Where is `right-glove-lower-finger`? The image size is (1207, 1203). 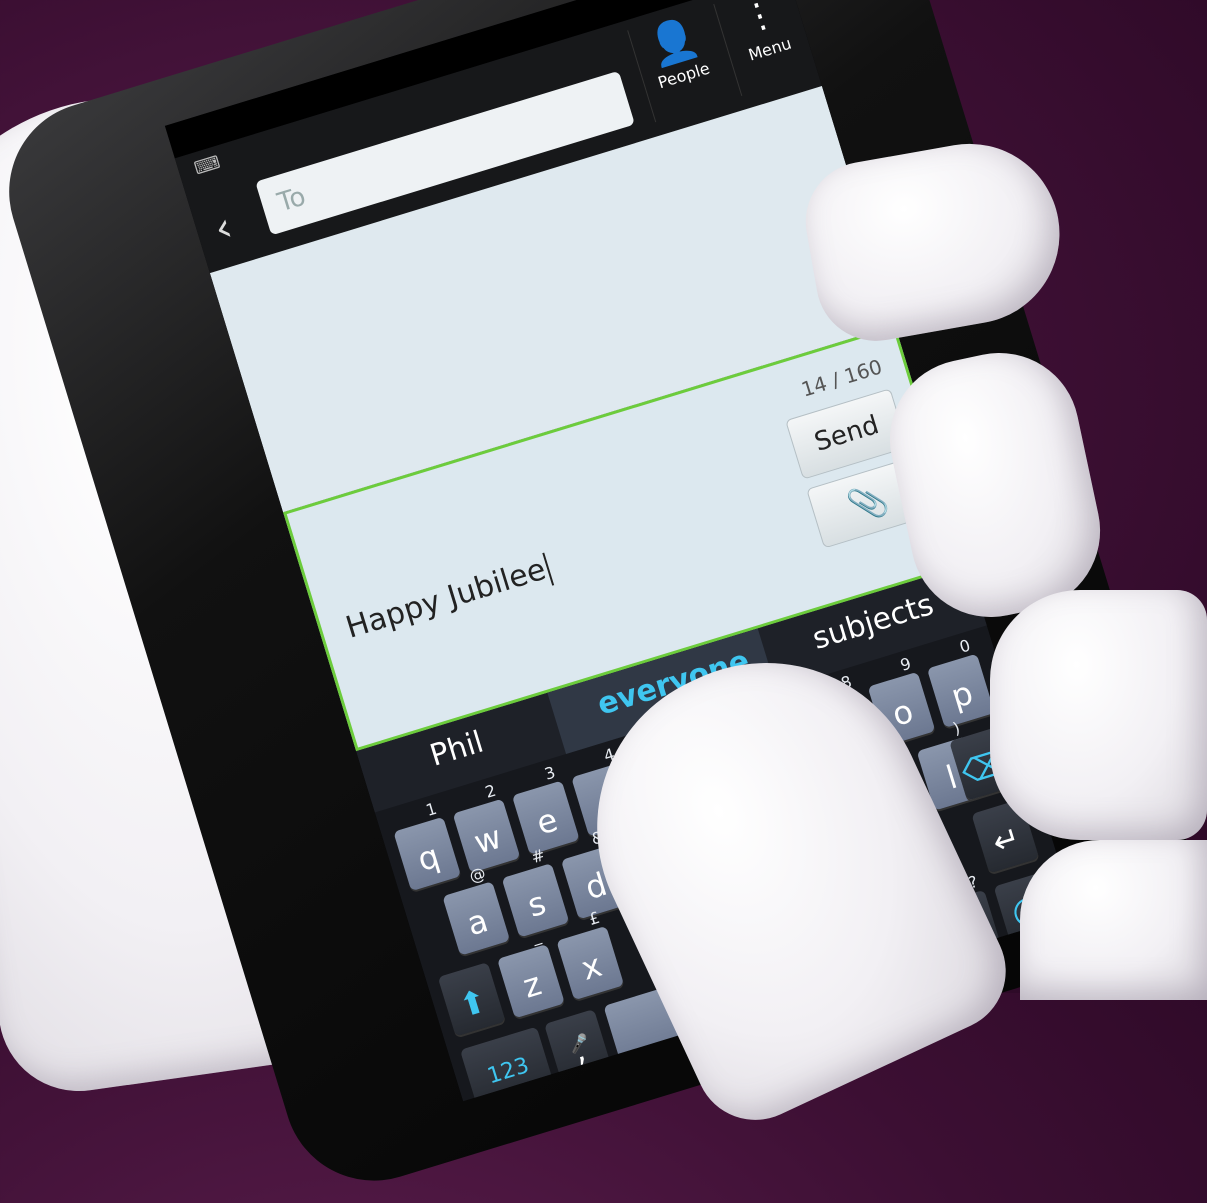 right-glove-lower-finger is located at coordinates (1098, 715).